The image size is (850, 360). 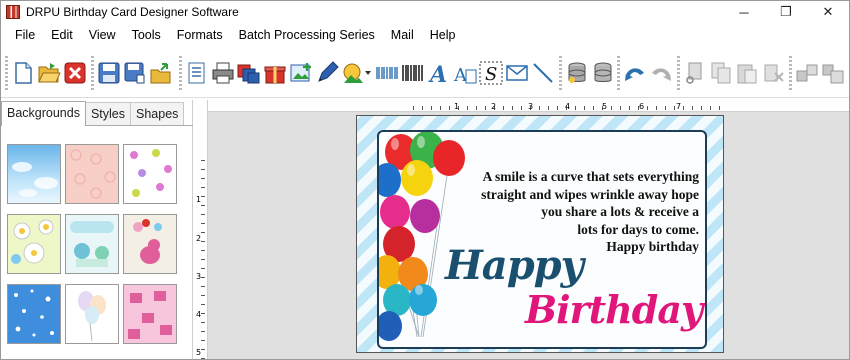 I want to click on backgrounds-gallery, so click(x=97, y=242).